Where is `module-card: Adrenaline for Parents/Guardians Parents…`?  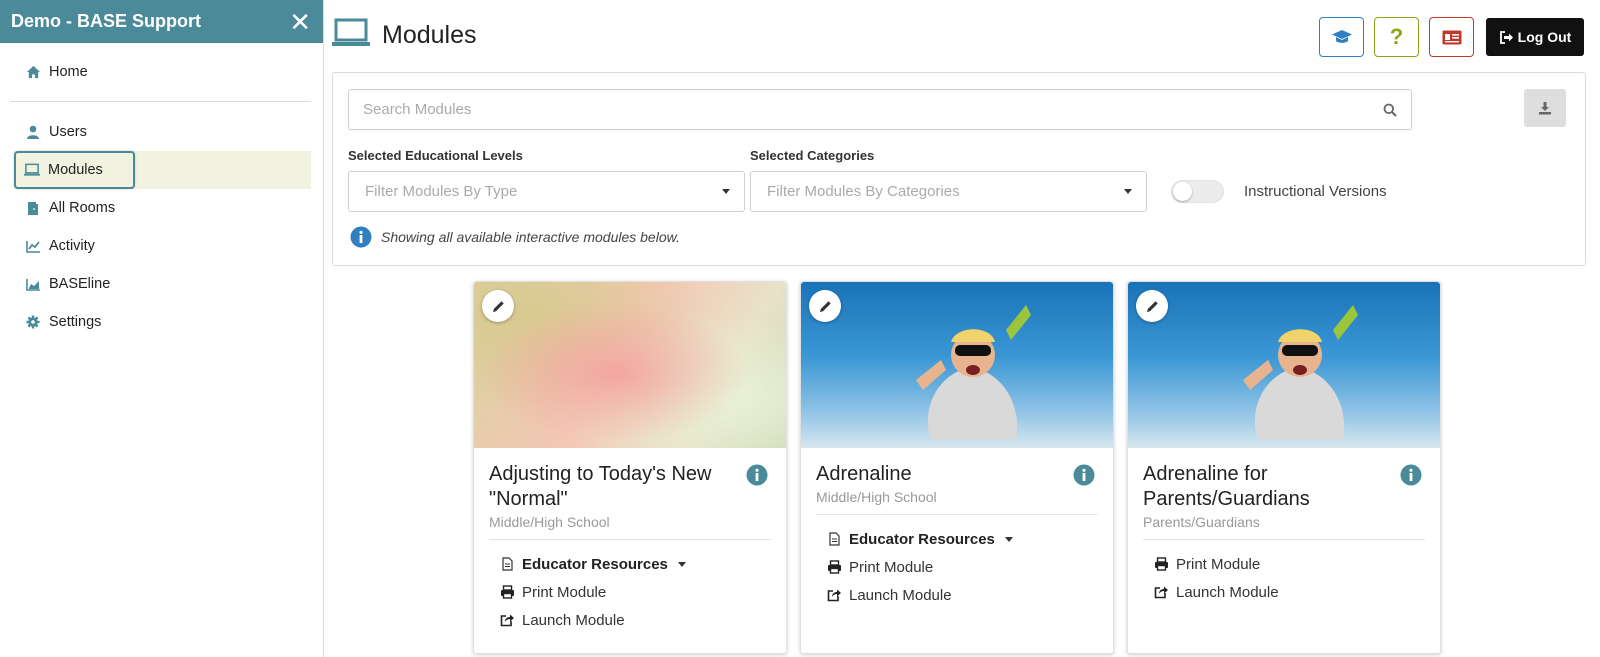
module-card: Adrenaline for Parents/Guardians Parents… is located at coordinates (1284, 467).